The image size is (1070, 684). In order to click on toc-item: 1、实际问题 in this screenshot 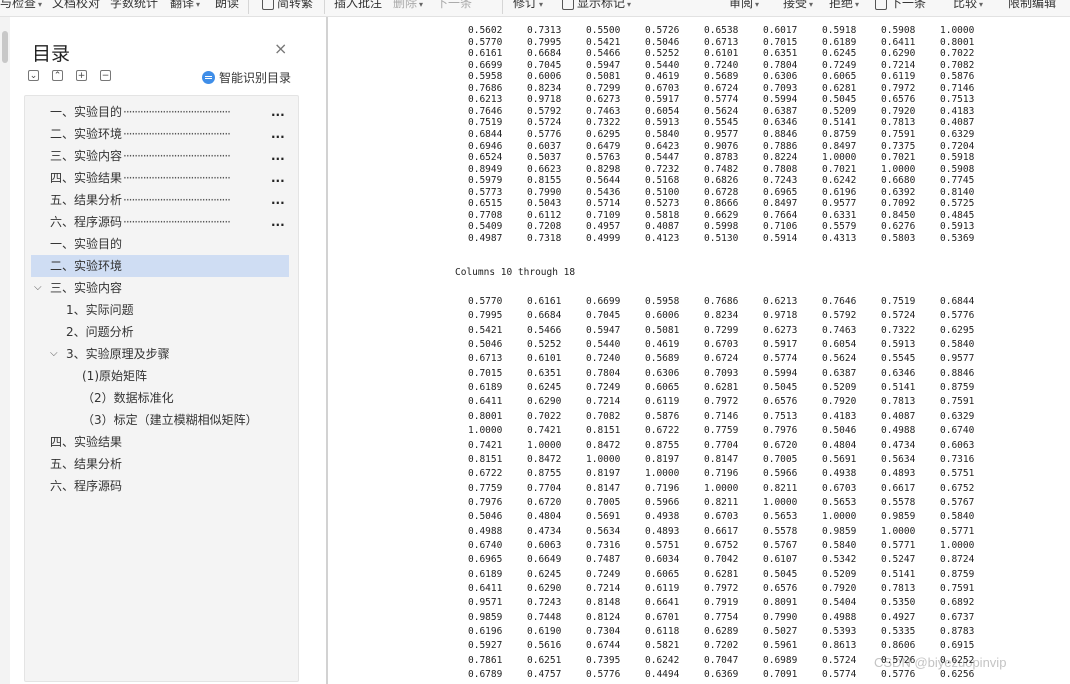, I will do `click(160, 310)`.